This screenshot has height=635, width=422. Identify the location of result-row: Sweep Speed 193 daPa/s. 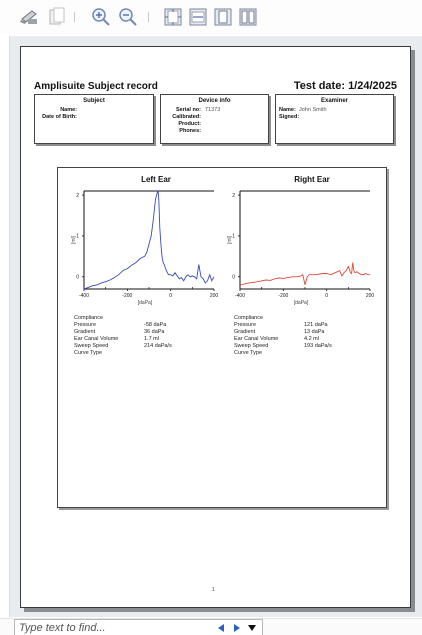
(304, 346).